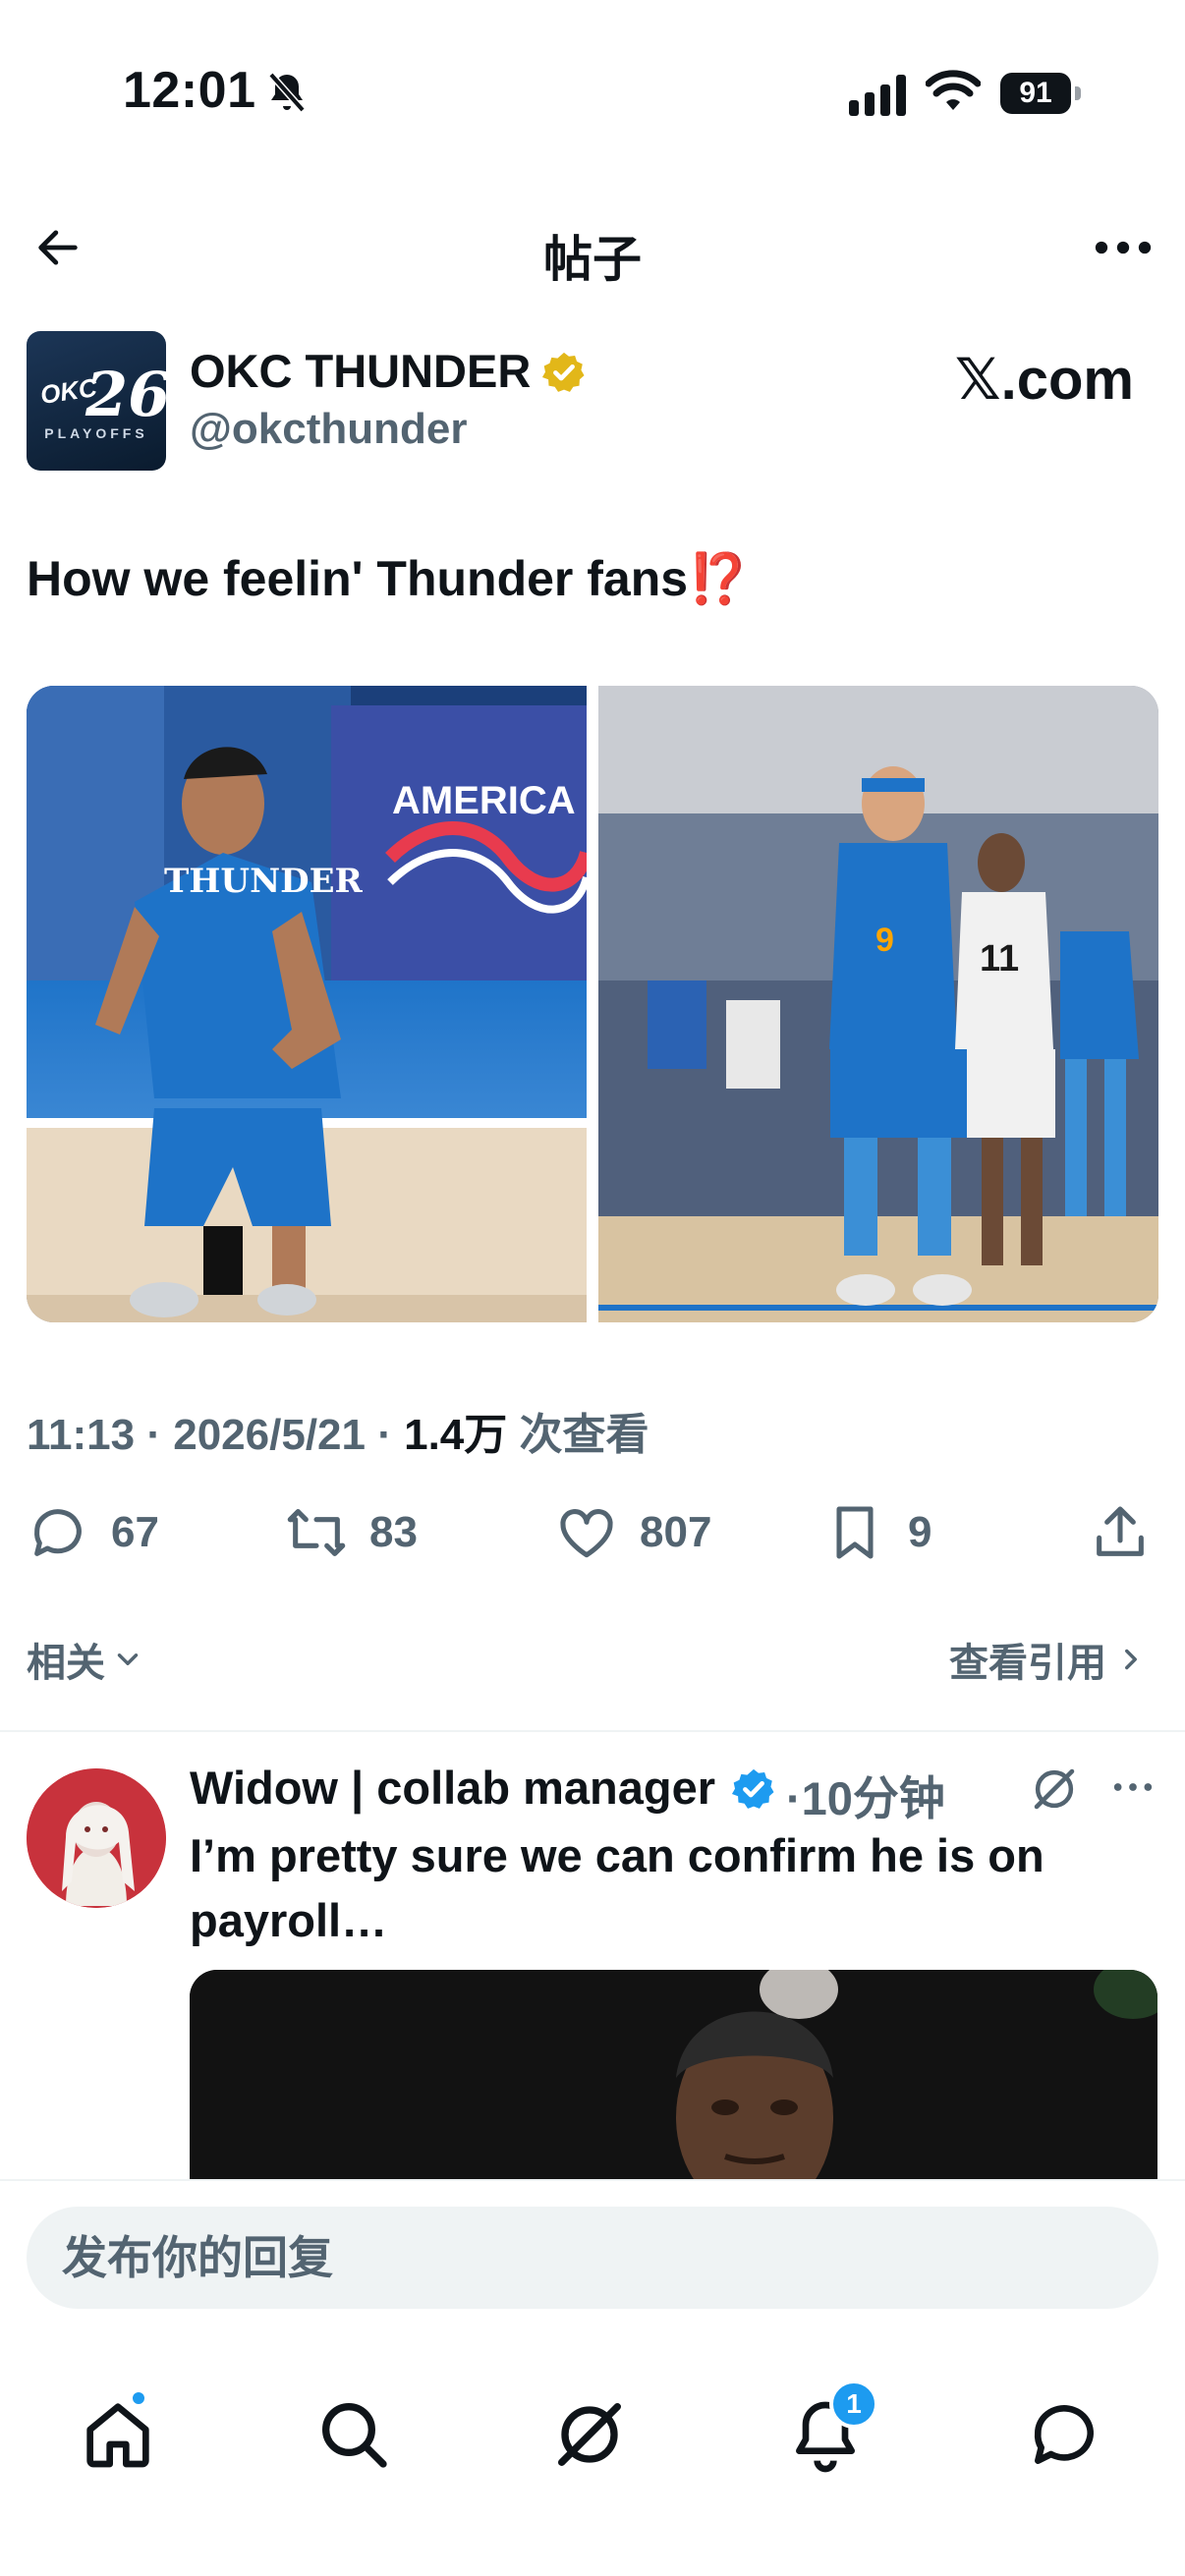  I want to click on photo-player-celebrating: AMERICA THUNDER, so click(307, 1004).